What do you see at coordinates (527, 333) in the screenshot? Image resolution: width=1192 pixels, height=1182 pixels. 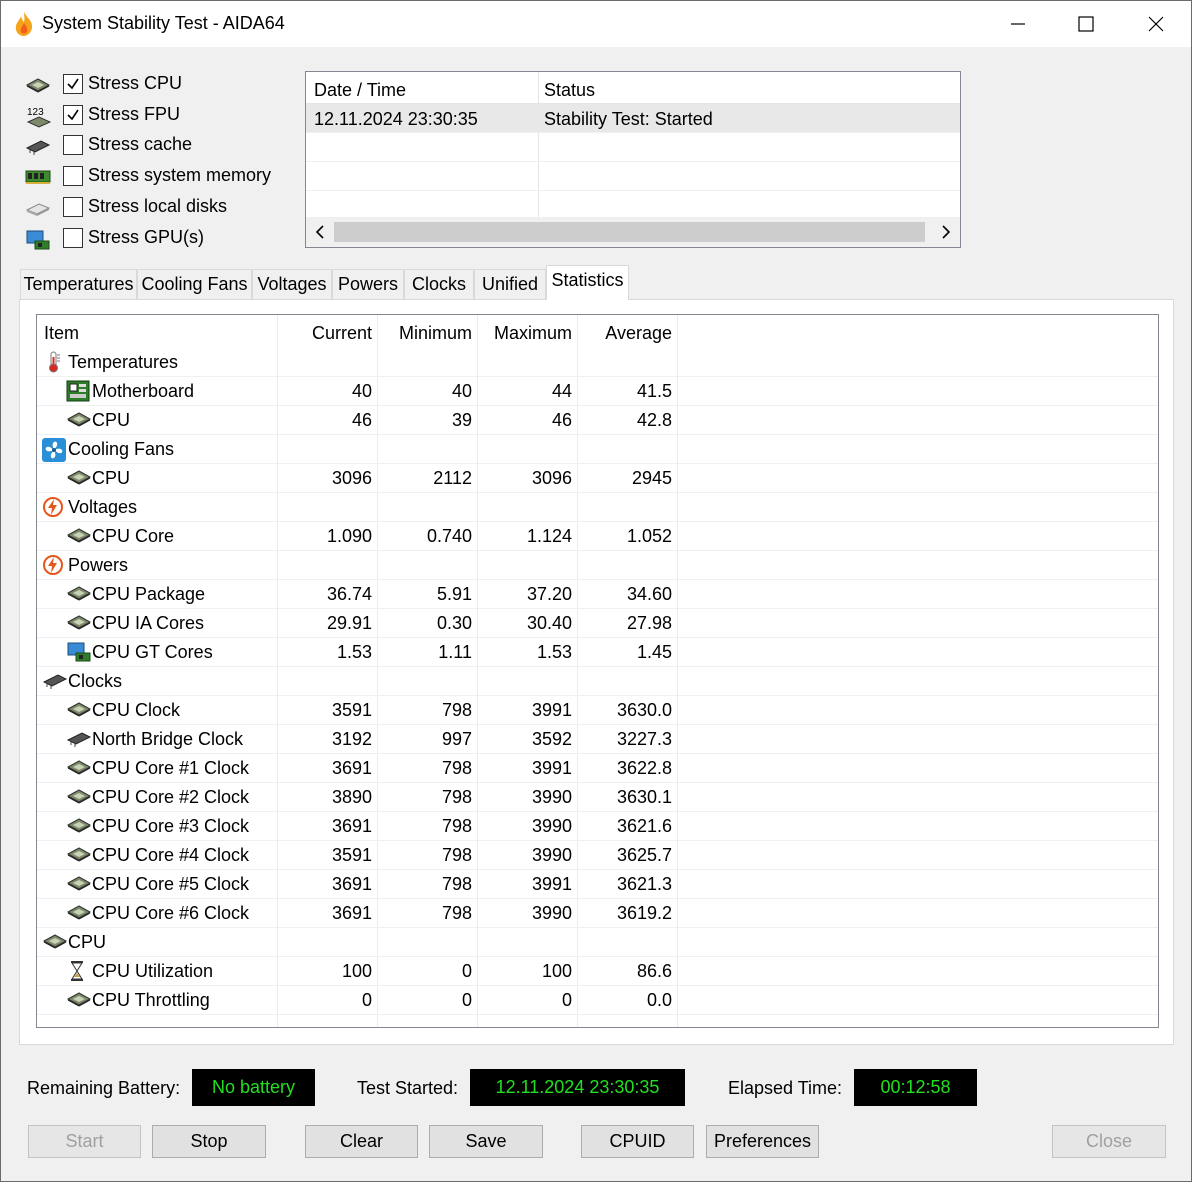 I see `col-maximum: Maximum` at bounding box center [527, 333].